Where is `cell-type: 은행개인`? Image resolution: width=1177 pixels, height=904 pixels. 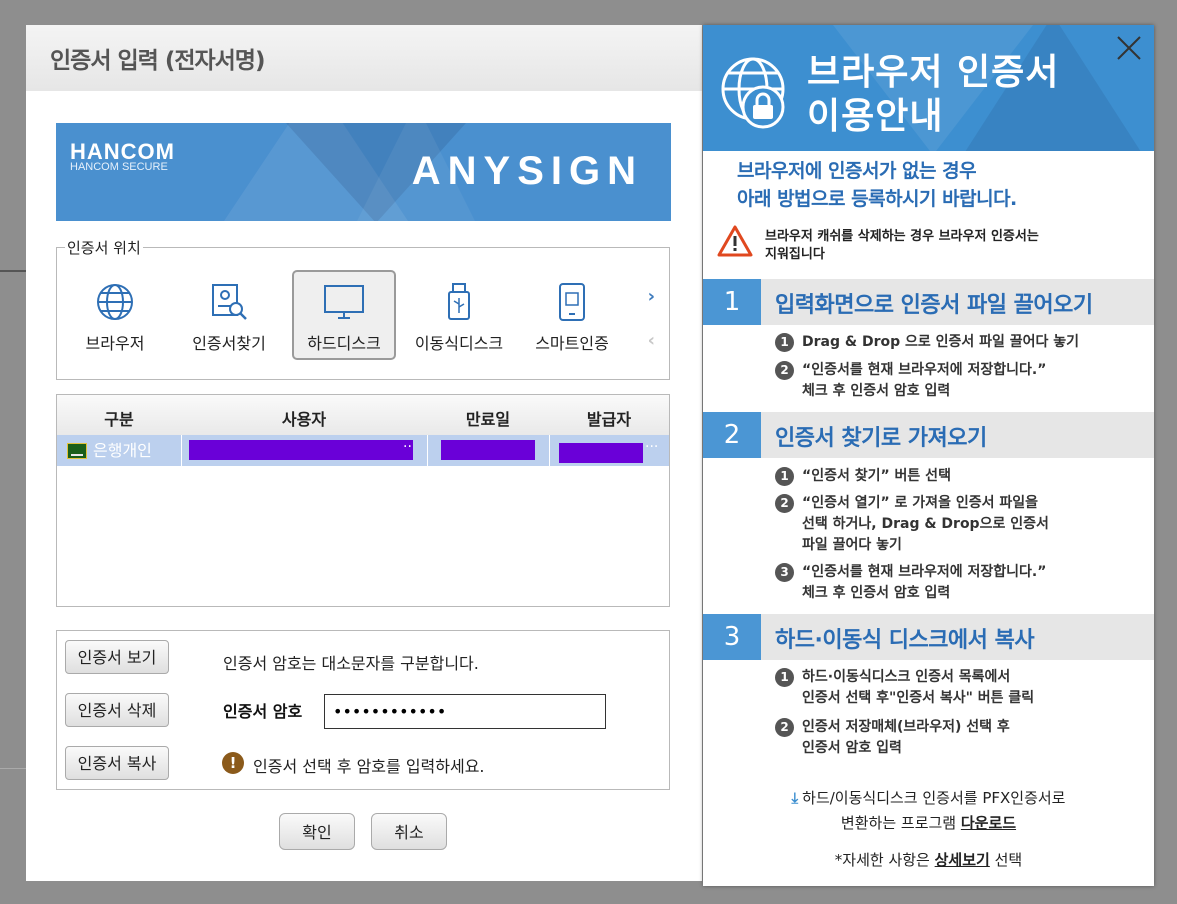 cell-type: 은행개인 is located at coordinates (122, 450).